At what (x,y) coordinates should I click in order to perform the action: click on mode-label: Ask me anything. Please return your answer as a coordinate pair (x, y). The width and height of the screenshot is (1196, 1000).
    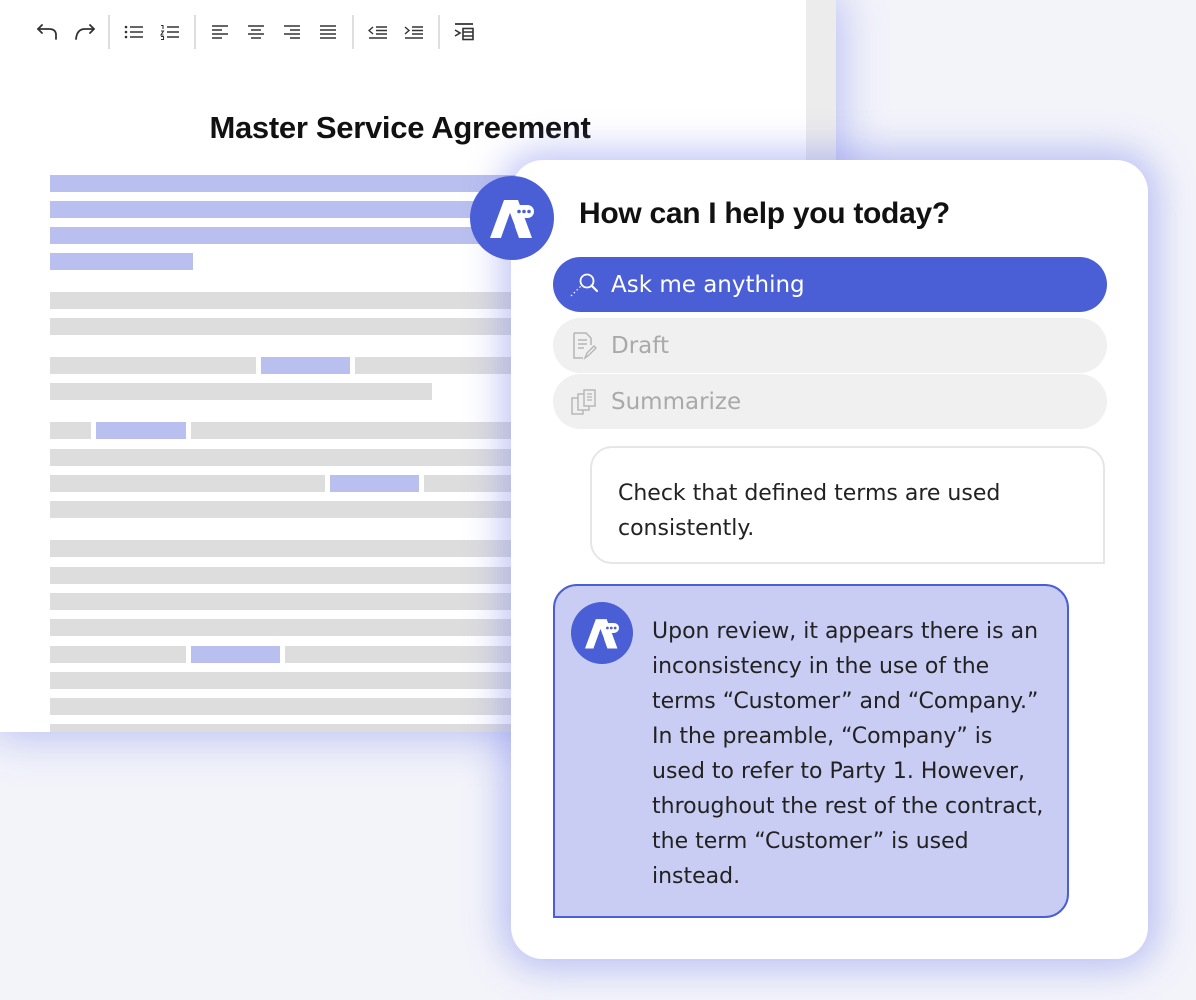
    Looking at the image, I should click on (708, 284).